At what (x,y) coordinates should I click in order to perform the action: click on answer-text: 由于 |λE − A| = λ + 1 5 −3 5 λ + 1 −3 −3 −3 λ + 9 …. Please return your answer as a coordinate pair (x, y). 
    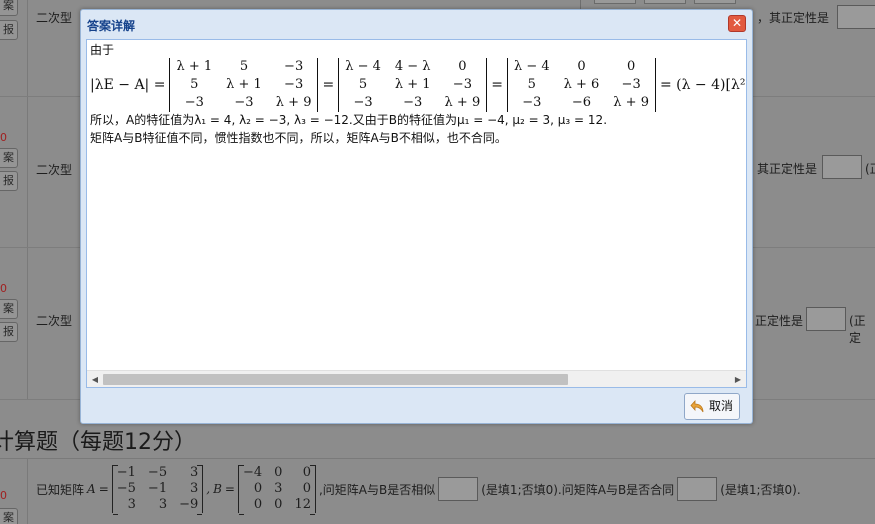
    Looking at the image, I should click on (418, 93).